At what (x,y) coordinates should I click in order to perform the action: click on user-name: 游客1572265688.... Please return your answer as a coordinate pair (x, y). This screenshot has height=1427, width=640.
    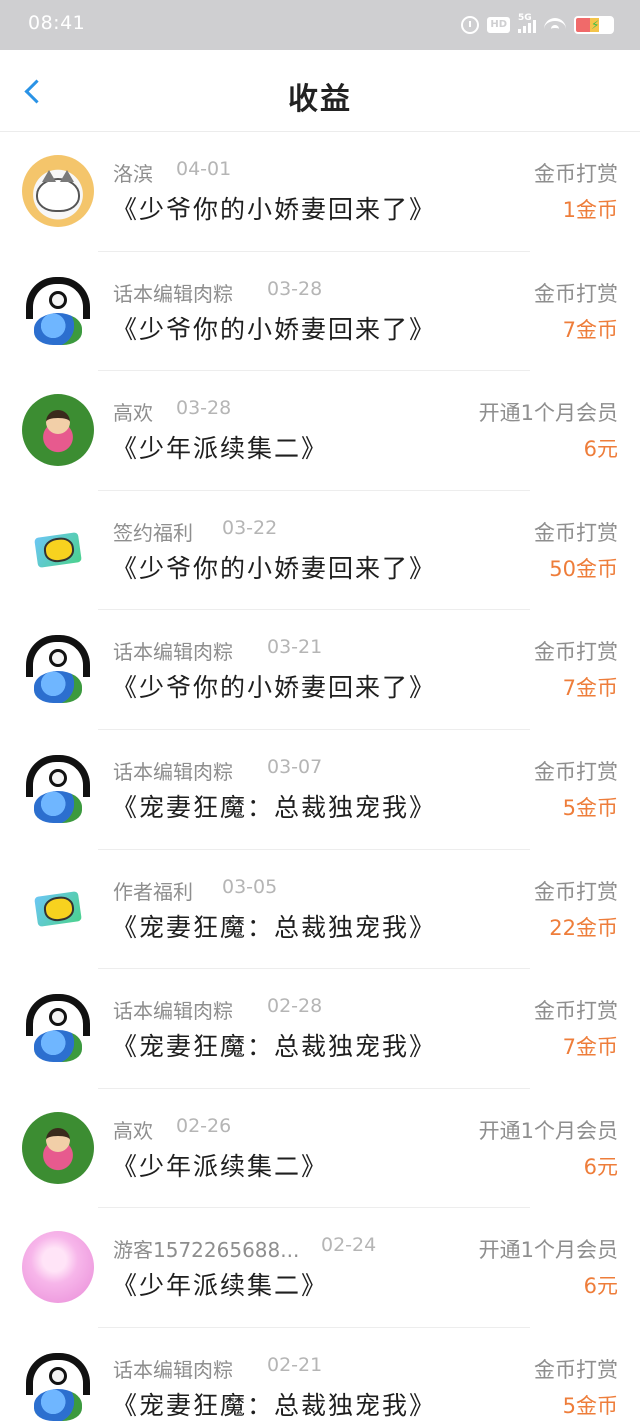
    Looking at the image, I should click on (206, 1250).